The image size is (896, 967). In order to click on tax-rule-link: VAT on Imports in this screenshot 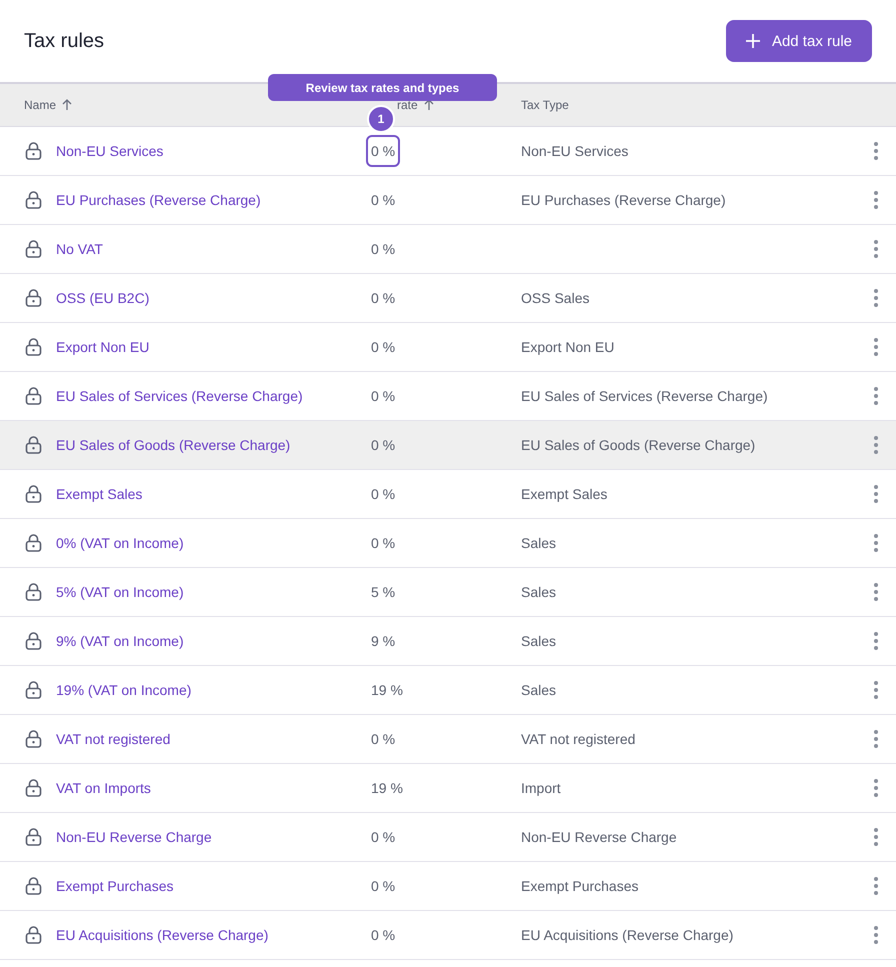, I will do `click(103, 788)`.